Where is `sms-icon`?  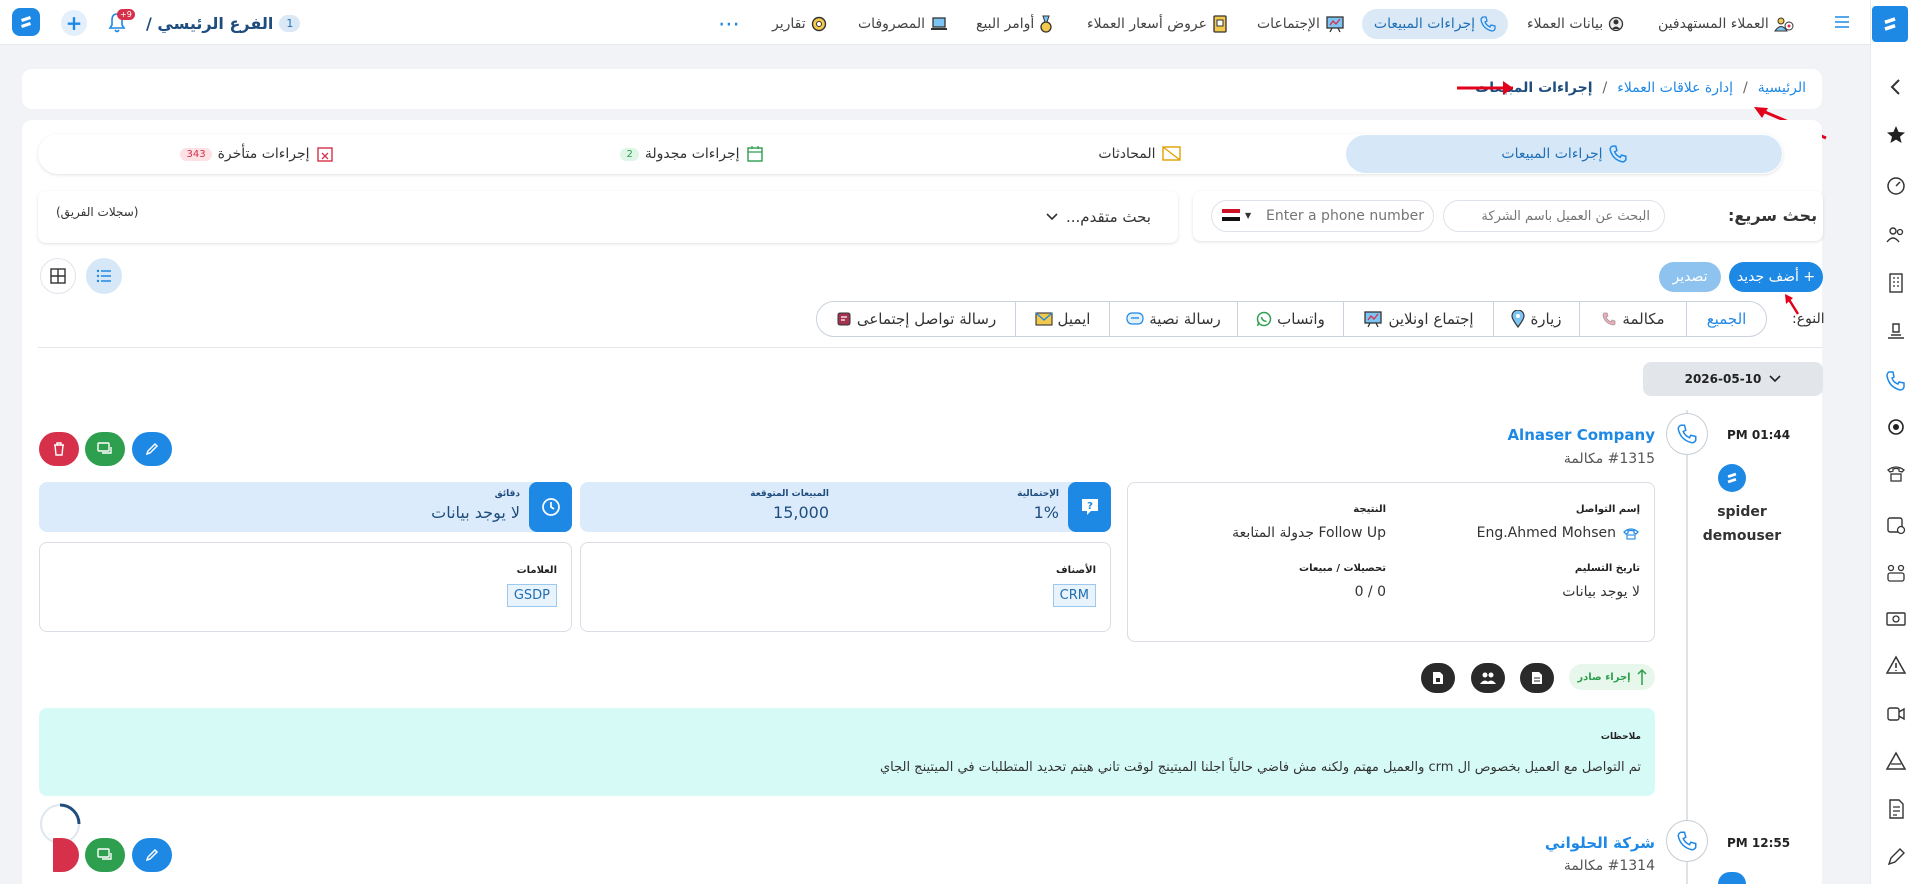 sms-icon is located at coordinates (1135, 319).